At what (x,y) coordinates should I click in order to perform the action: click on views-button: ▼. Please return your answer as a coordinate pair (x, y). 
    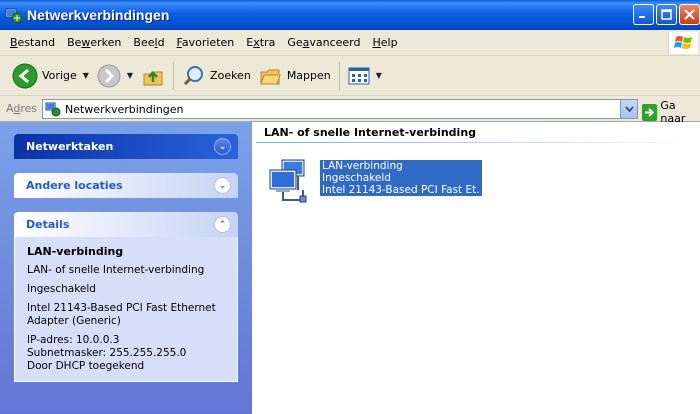
    Looking at the image, I should click on (365, 76).